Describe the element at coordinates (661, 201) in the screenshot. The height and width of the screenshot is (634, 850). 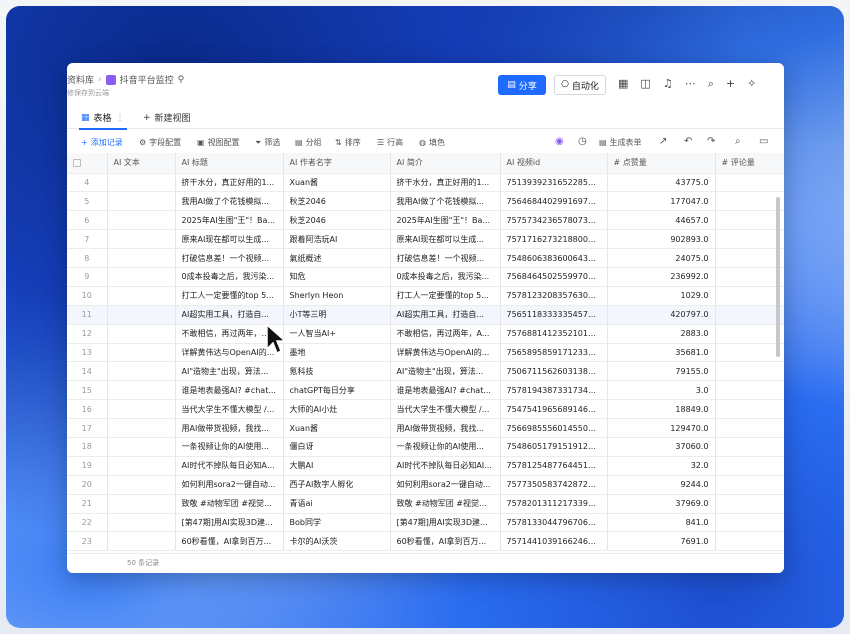
I see `cell-likes: 177047.0` at that location.